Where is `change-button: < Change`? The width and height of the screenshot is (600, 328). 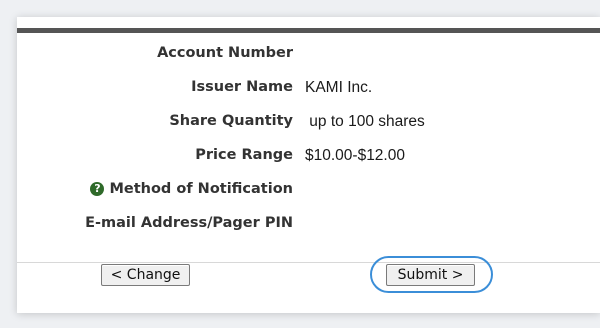 change-button: < Change is located at coordinates (145, 275).